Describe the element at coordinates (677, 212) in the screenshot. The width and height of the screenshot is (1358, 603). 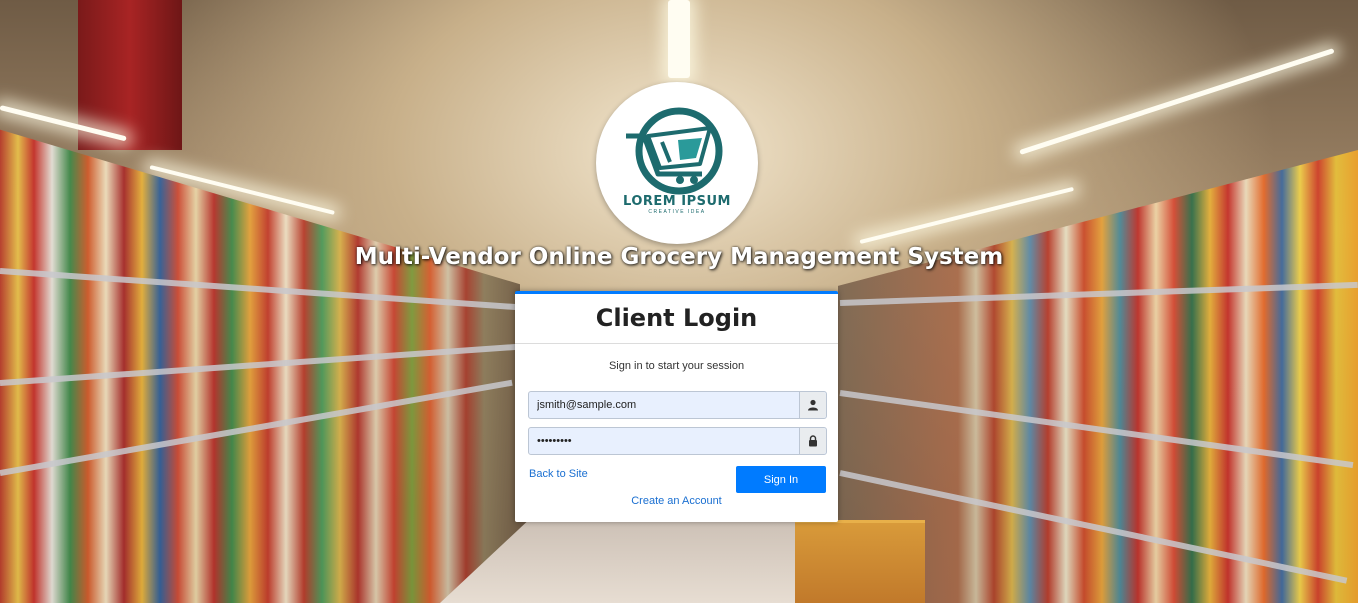
I see `logo-tagline: CREATIVE IDEA` at that location.